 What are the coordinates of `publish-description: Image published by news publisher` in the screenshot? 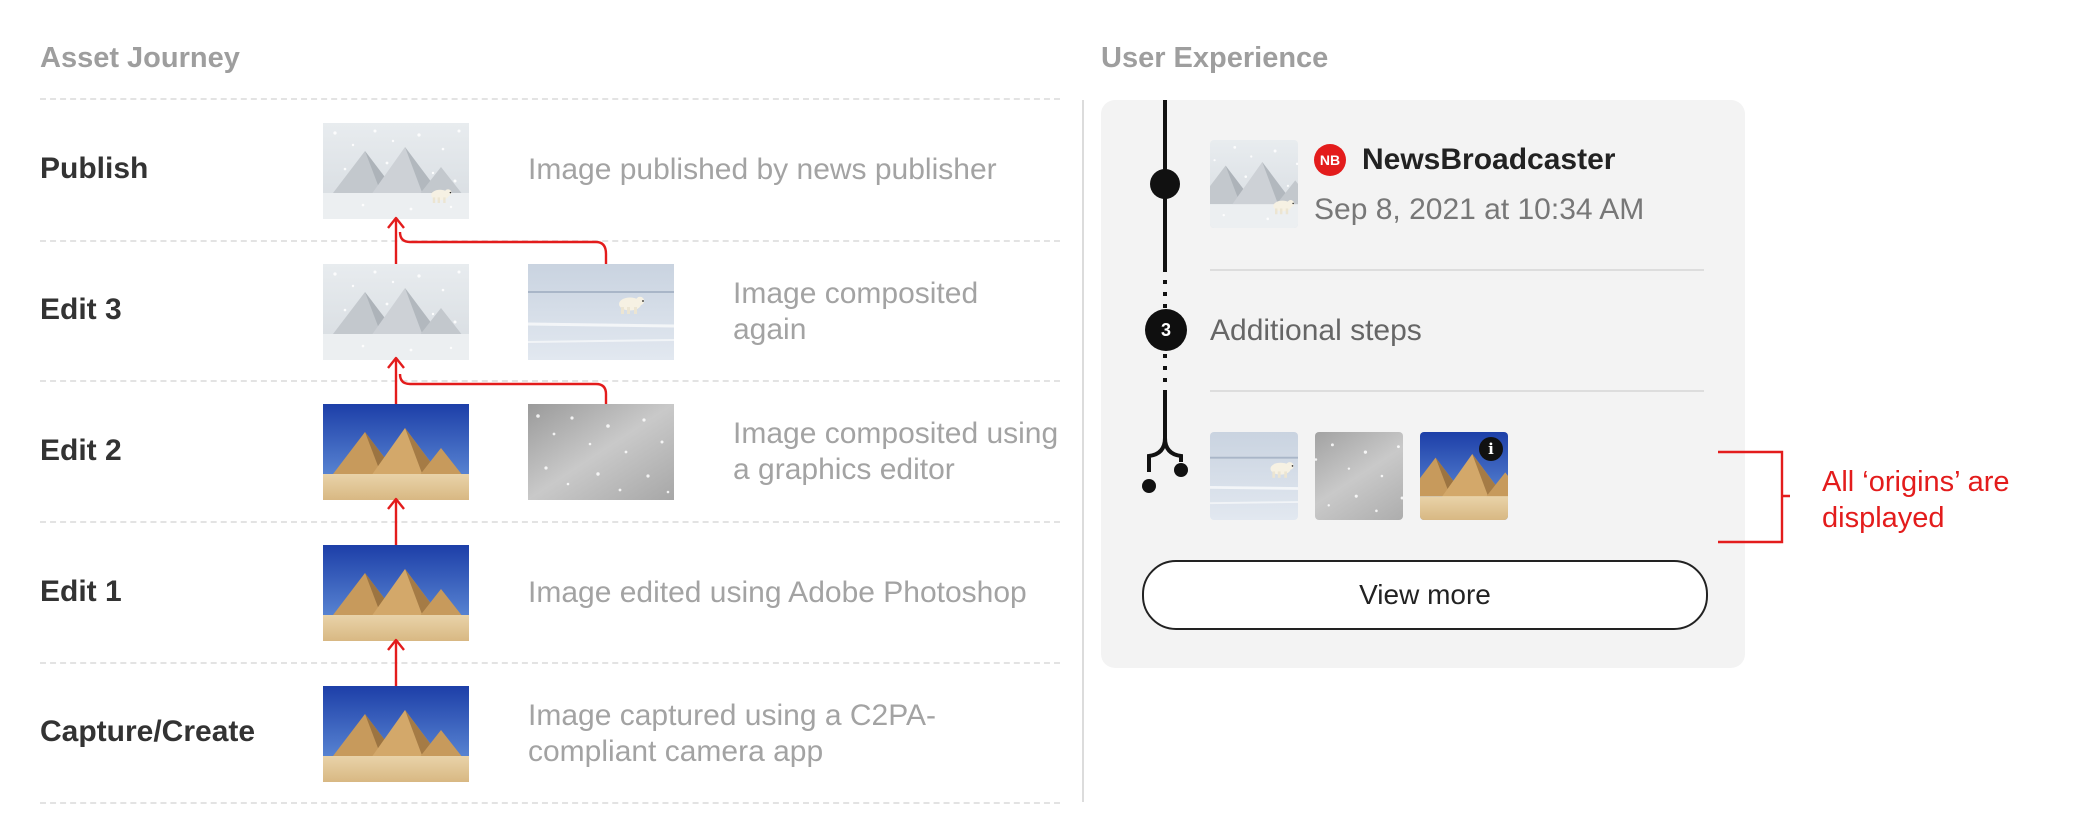 It's located at (762, 169).